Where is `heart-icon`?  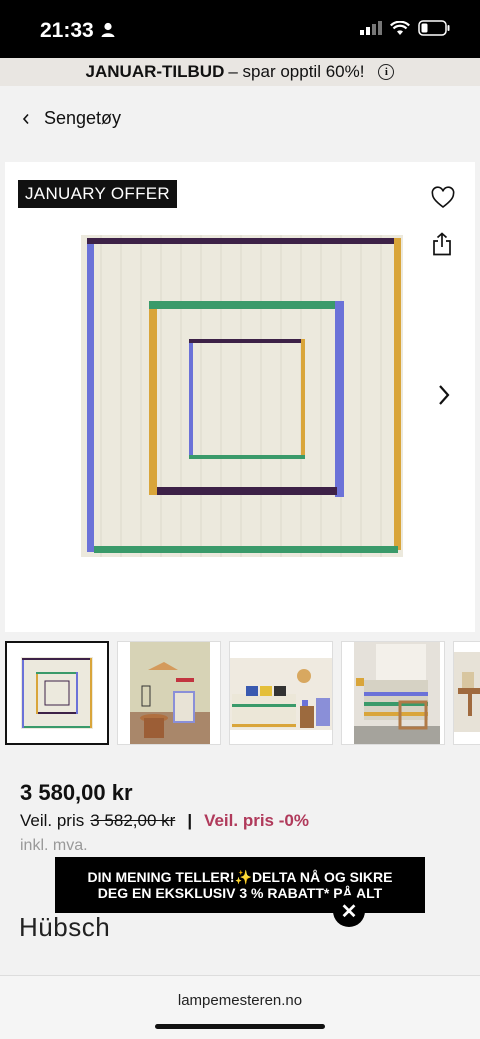 heart-icon is located at coordinates (443, 198).